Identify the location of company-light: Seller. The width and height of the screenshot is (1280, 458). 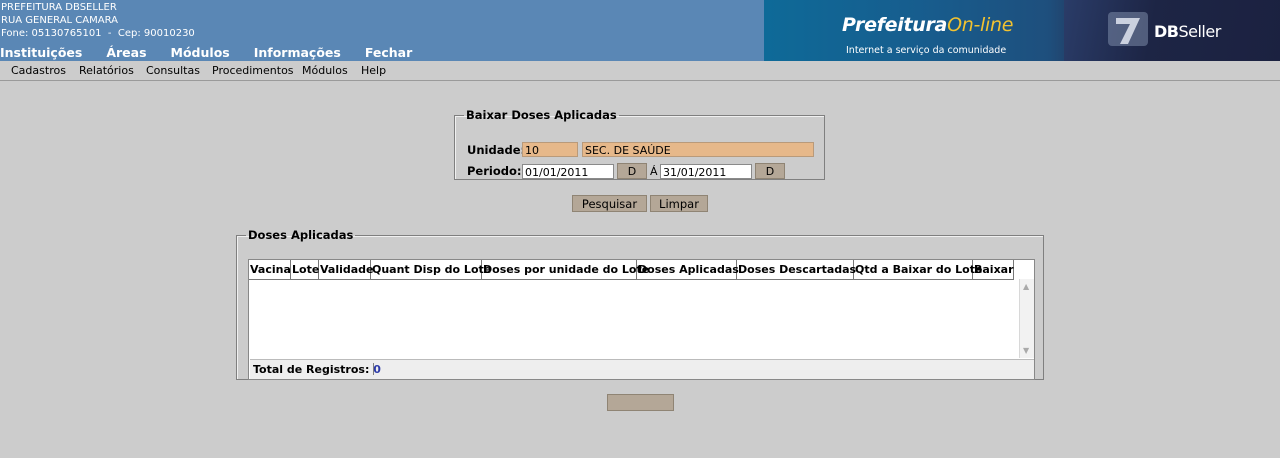
(1199, 31).